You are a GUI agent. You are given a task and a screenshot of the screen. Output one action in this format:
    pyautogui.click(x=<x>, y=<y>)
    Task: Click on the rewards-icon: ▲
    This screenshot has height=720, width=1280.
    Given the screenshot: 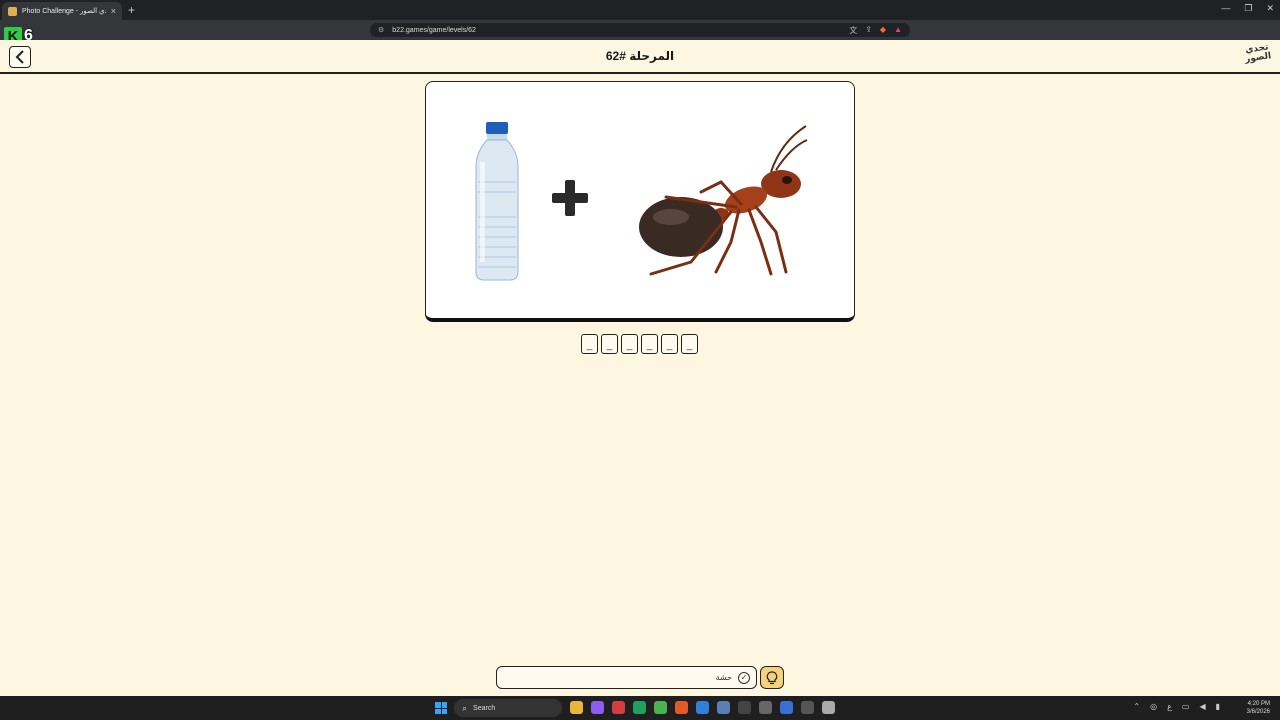 What is the action you would take?
    pyautogui.click(x=898, y=30)
    